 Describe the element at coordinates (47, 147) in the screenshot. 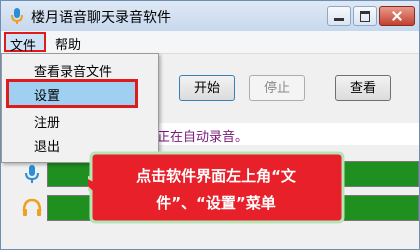

I see `menu-item-label: 退出` at that location.